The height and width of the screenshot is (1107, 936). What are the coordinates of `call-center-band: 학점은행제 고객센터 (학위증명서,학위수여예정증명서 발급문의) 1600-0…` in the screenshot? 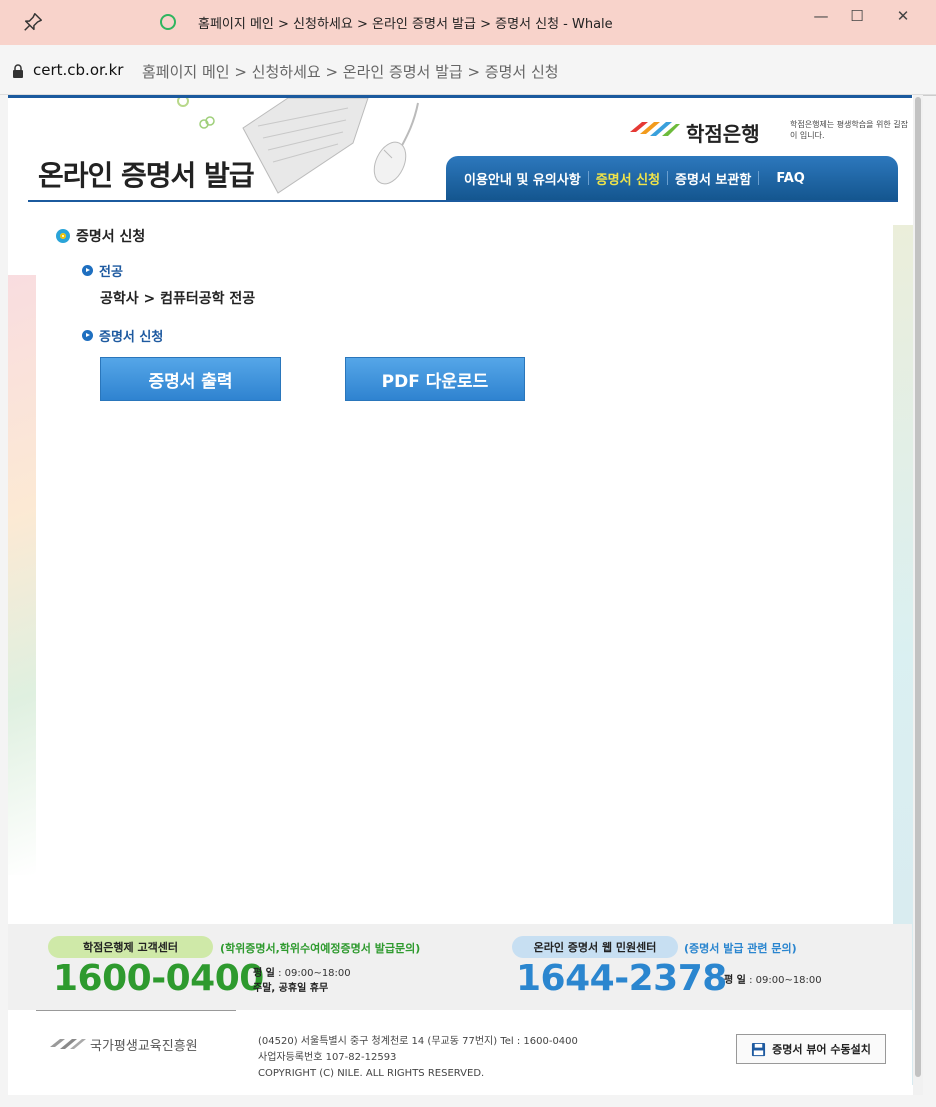 It's located at (460, 967).